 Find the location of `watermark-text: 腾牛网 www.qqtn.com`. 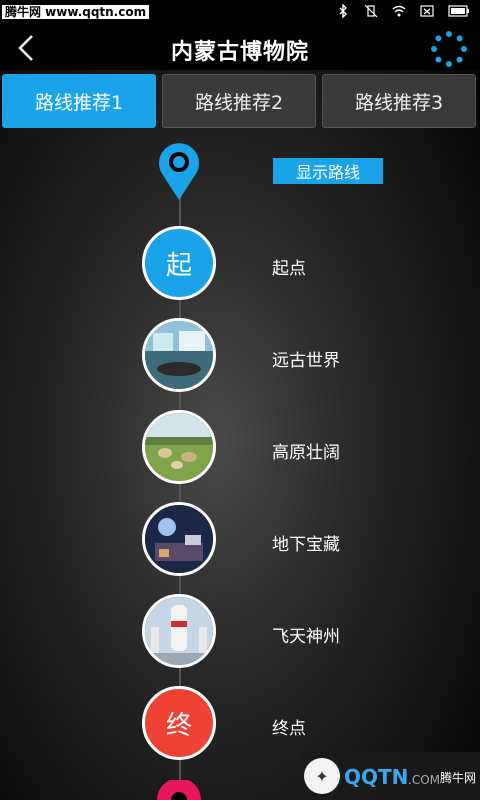

watermark-text: 腾牛网 www.qqtn.com is located at coordinates (76, 12).